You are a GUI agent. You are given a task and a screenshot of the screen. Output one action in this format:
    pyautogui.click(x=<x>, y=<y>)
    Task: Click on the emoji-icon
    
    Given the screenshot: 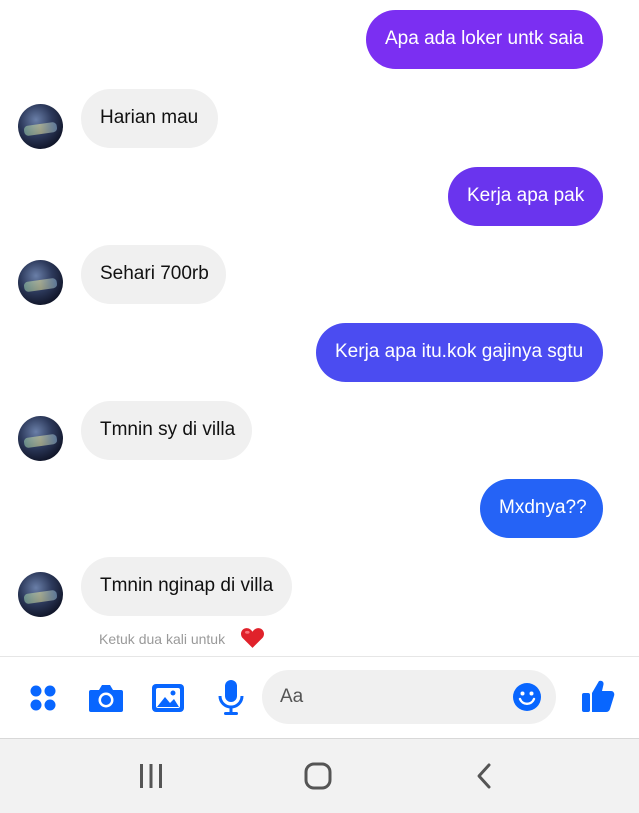 What is the action you would take?
    pyautogui.click(x=527, y=697)
    